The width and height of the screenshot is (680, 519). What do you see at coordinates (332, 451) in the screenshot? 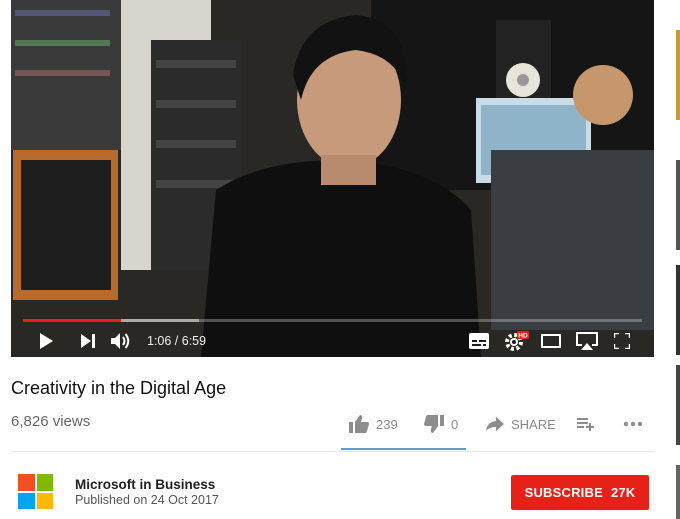
I see `divider` at bounding box center [332, 451].